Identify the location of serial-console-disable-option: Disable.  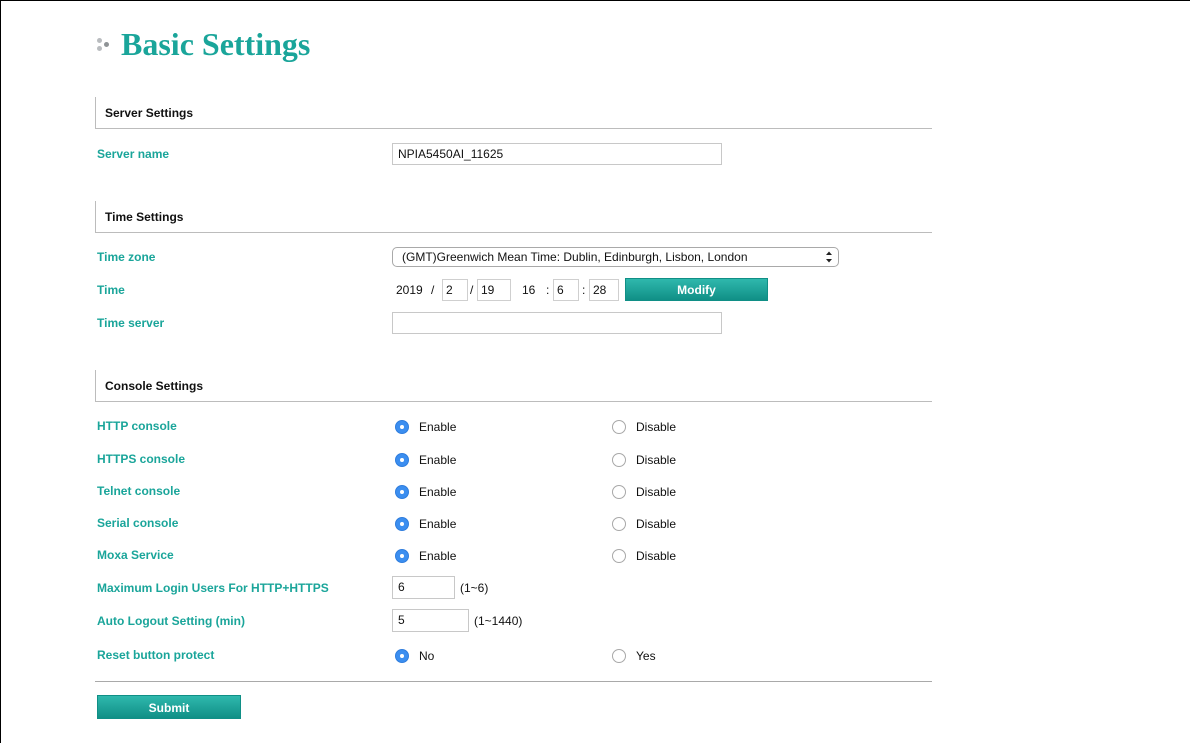
(644, 524).